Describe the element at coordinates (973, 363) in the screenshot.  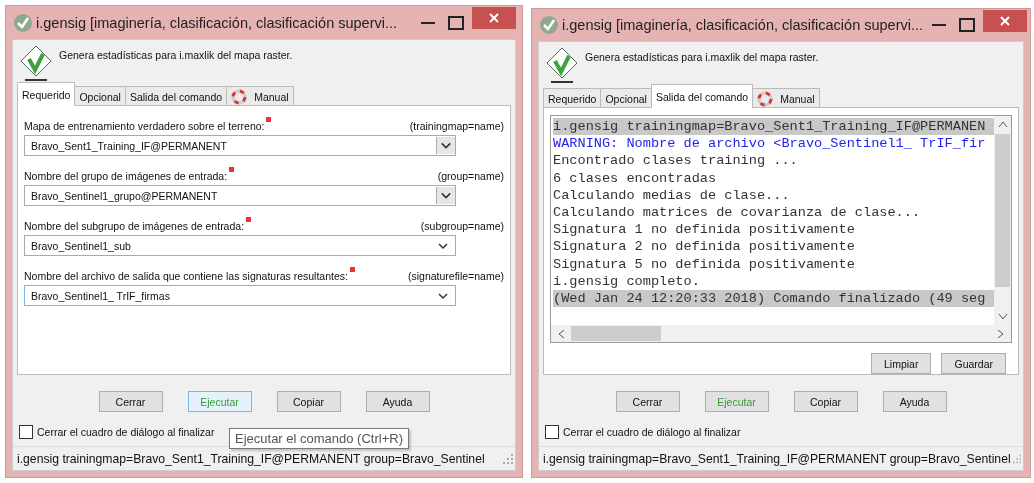
I see `dialog-button: Guardar` at that location.